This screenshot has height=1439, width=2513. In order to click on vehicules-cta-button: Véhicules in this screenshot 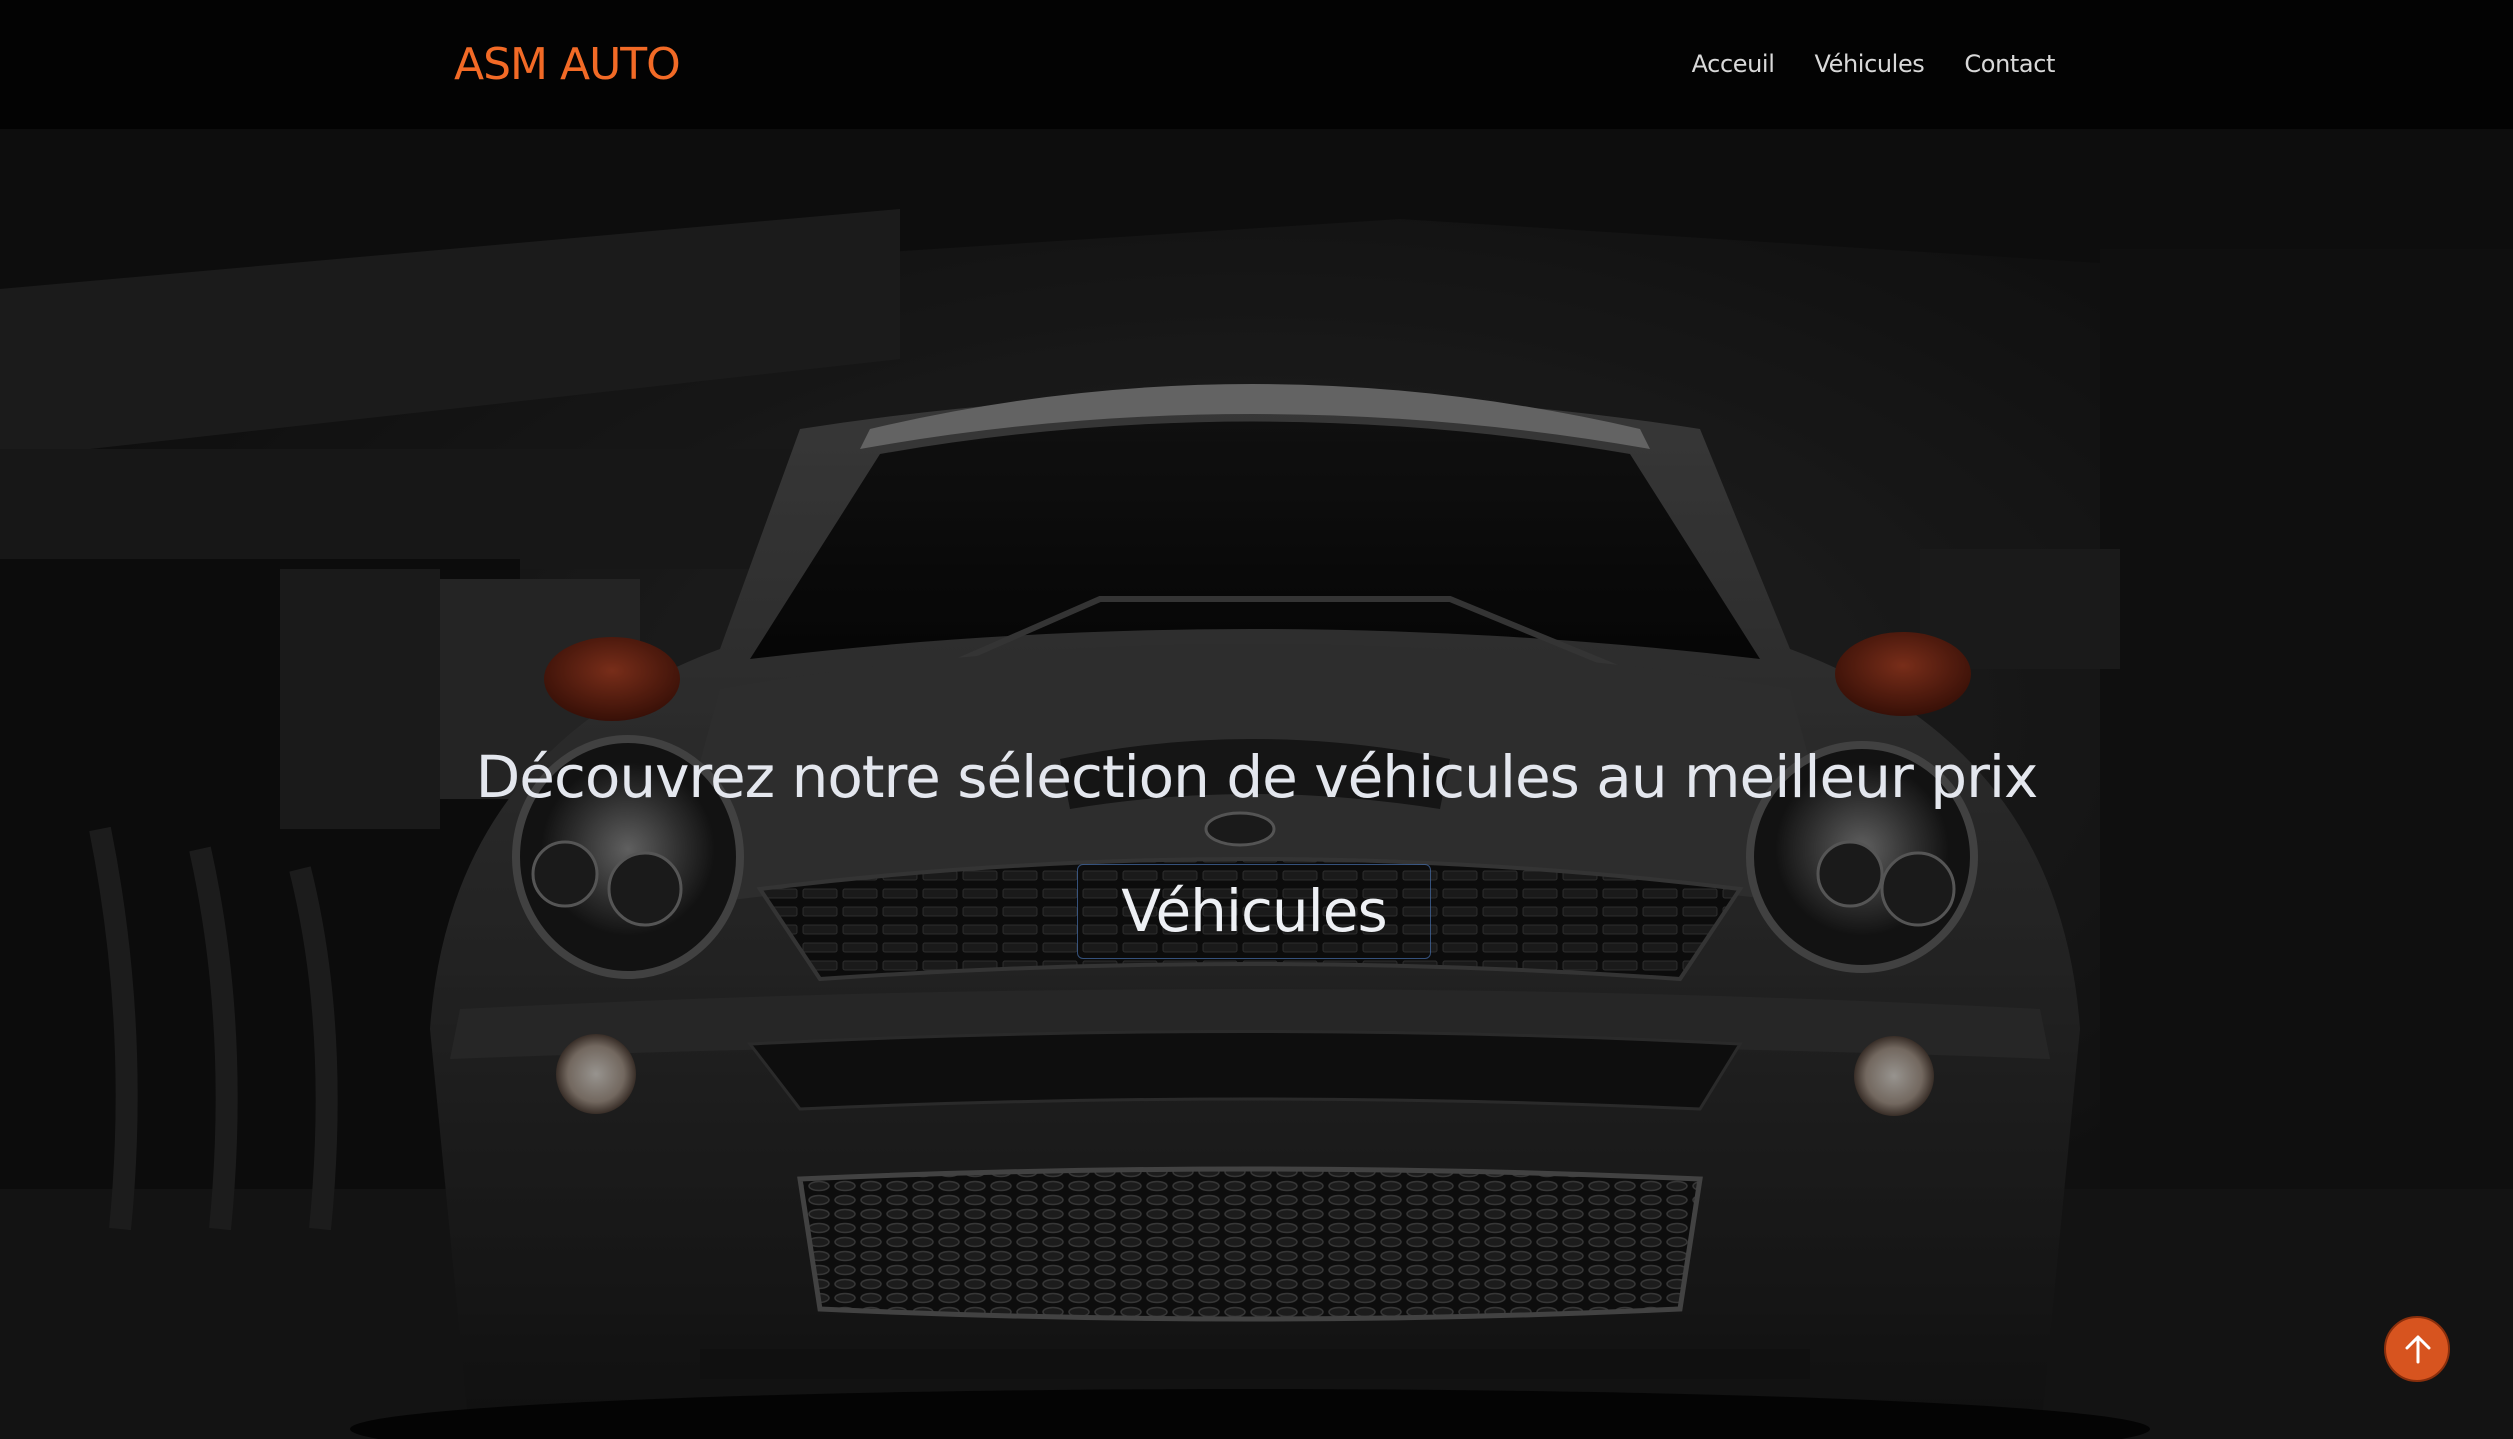, I will do `click(1254, 911)`.